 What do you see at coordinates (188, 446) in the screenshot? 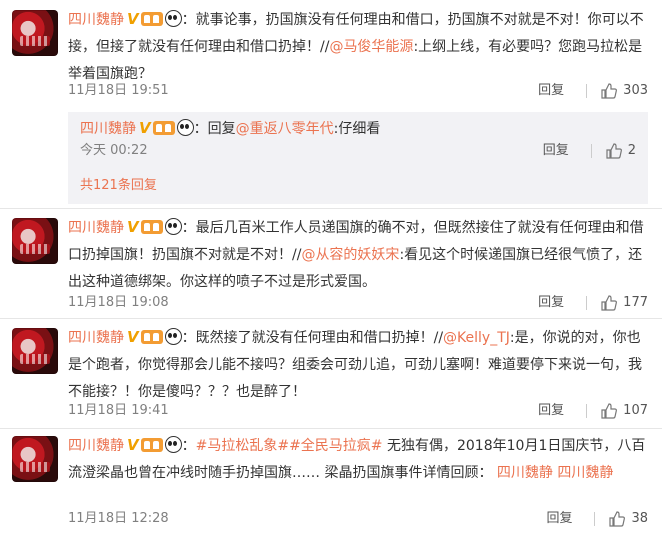
I see `text-part: ：` at bounding box center [188, 446].